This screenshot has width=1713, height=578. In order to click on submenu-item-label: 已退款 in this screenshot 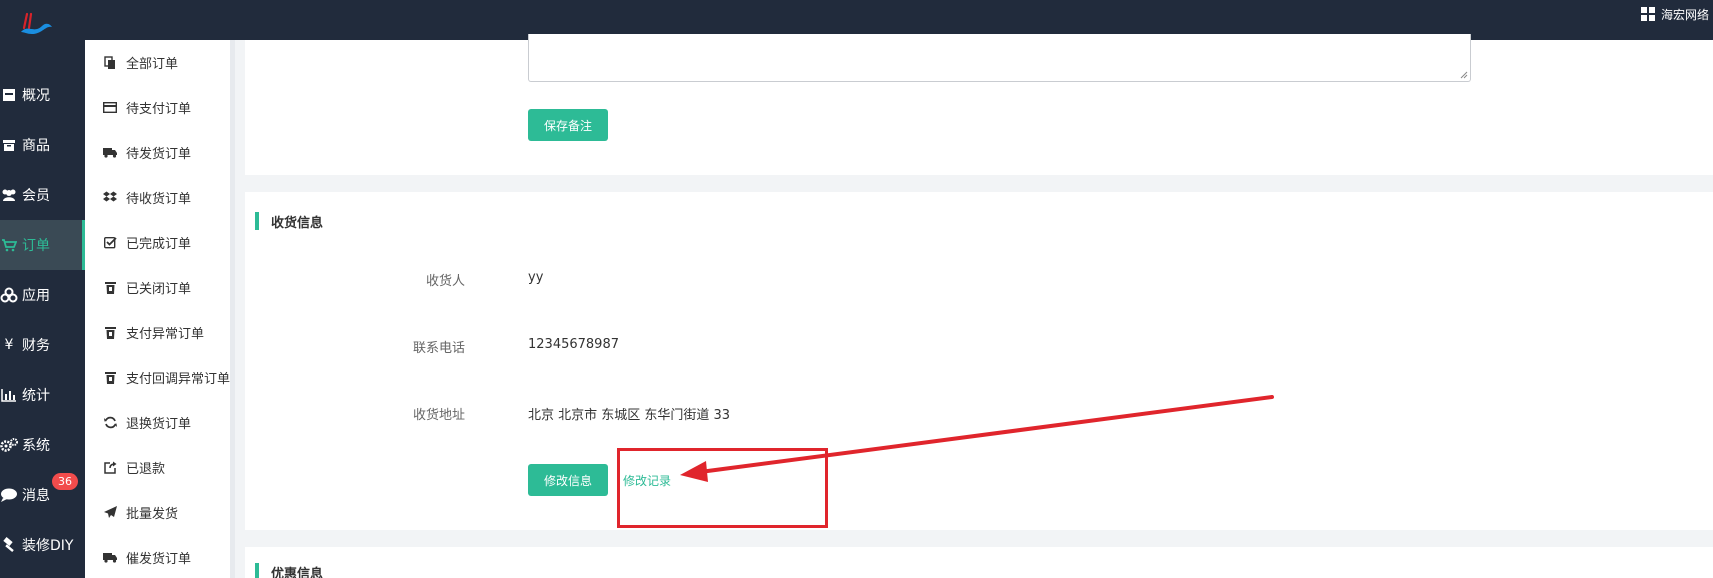, I will do `click(146, 469)`.